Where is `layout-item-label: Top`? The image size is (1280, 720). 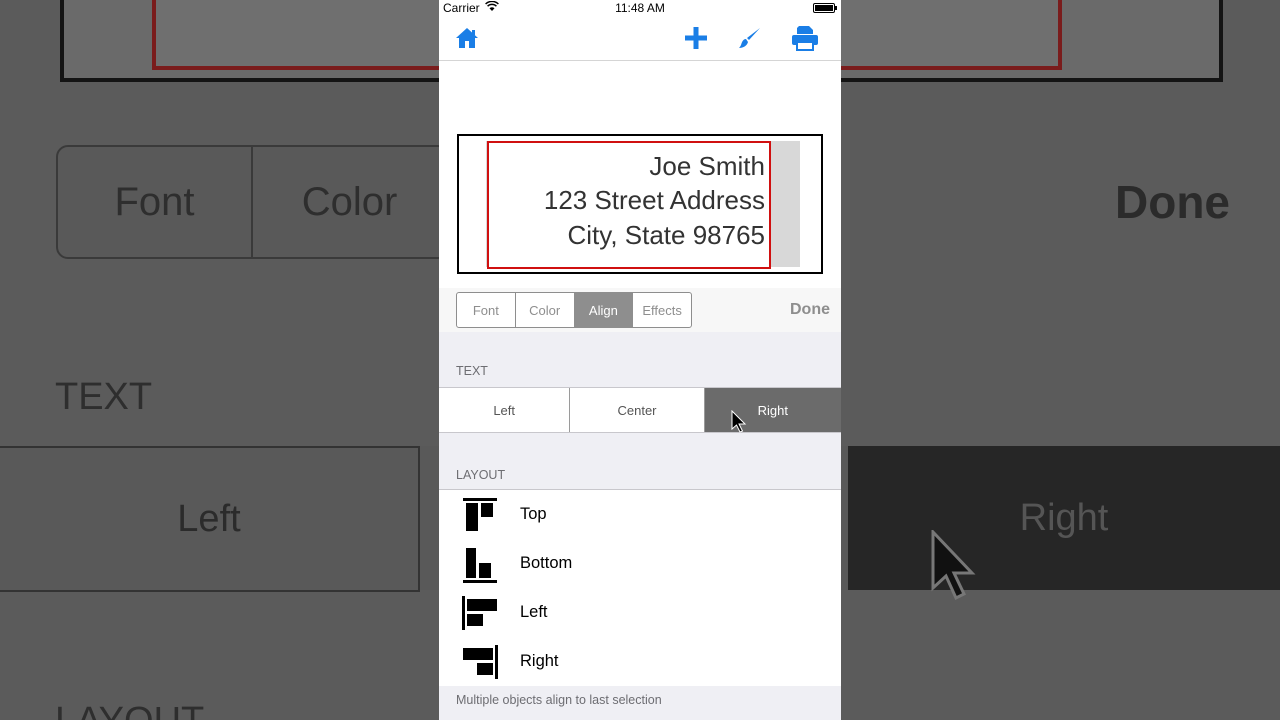 layout-item-label: Top is located at coordinates (533, 514).